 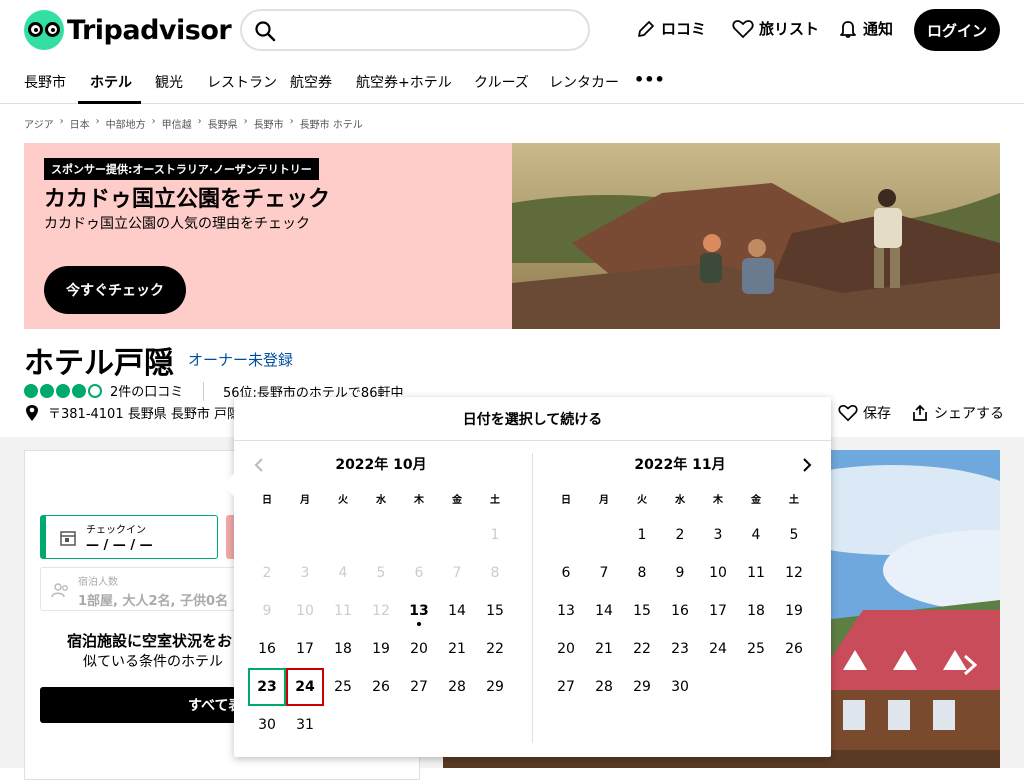 What do you see at coordinates (970, 665) in the screenshot?
I see `next-photo-icon` at bounding box center [970, 665].